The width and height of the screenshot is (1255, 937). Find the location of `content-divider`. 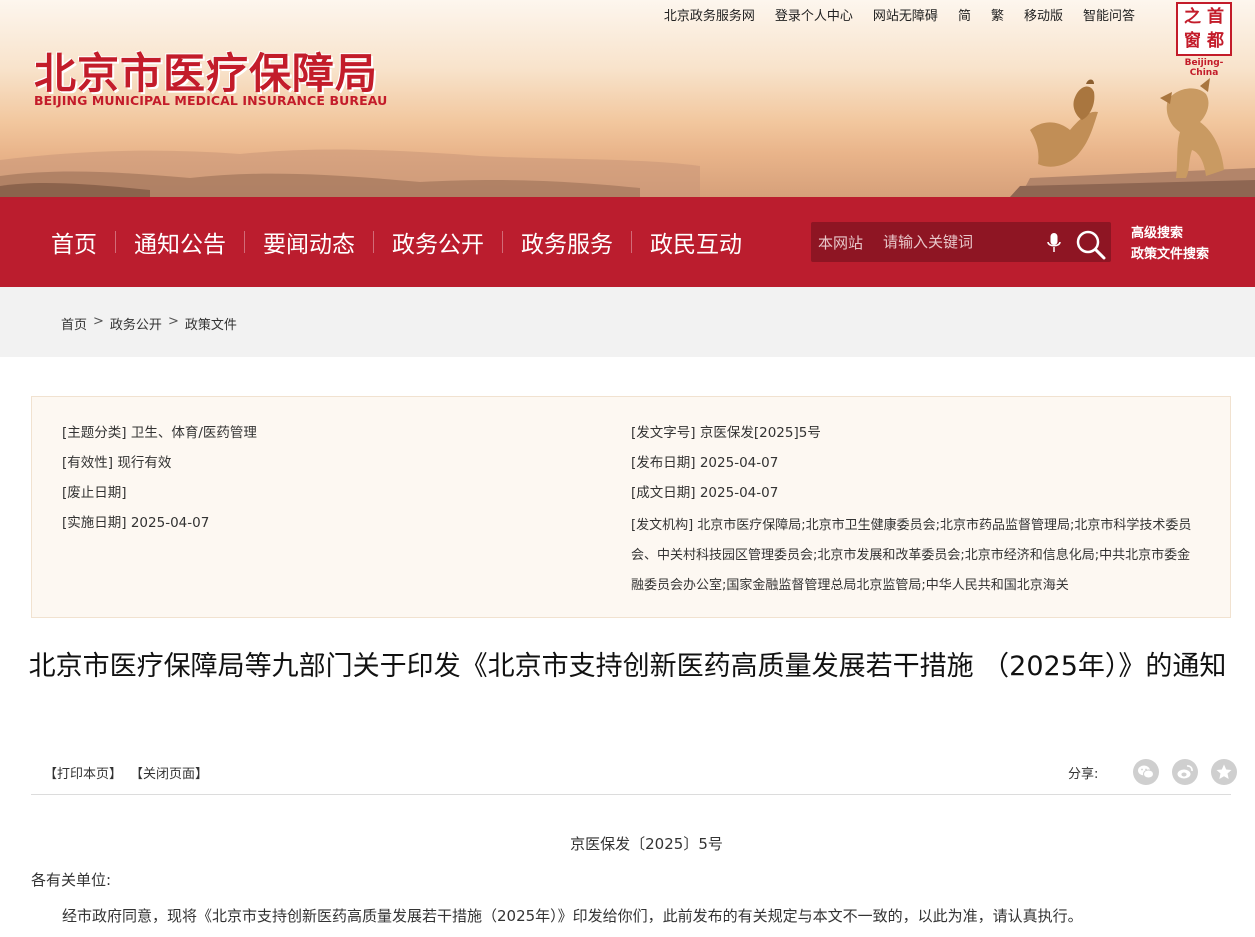

content-divider is located at coordinates (631, 794).